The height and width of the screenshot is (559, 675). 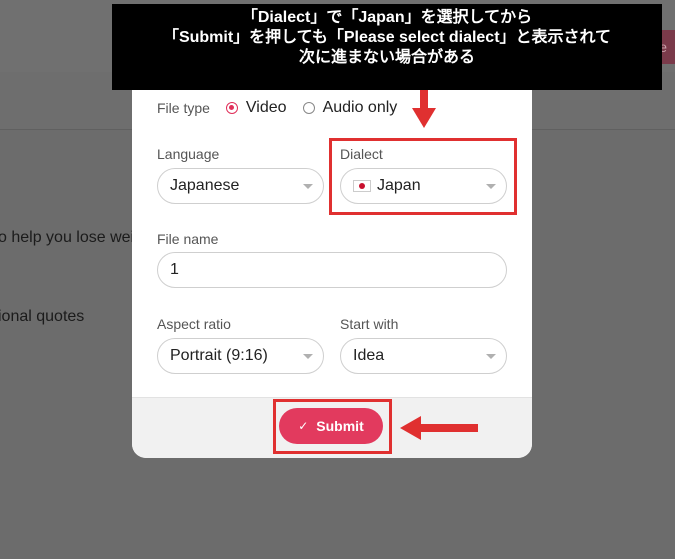 What do you see at coordinates (439, 265) in the screenshot?
I see `annotation-arrows` at bounding box center [439, 265].